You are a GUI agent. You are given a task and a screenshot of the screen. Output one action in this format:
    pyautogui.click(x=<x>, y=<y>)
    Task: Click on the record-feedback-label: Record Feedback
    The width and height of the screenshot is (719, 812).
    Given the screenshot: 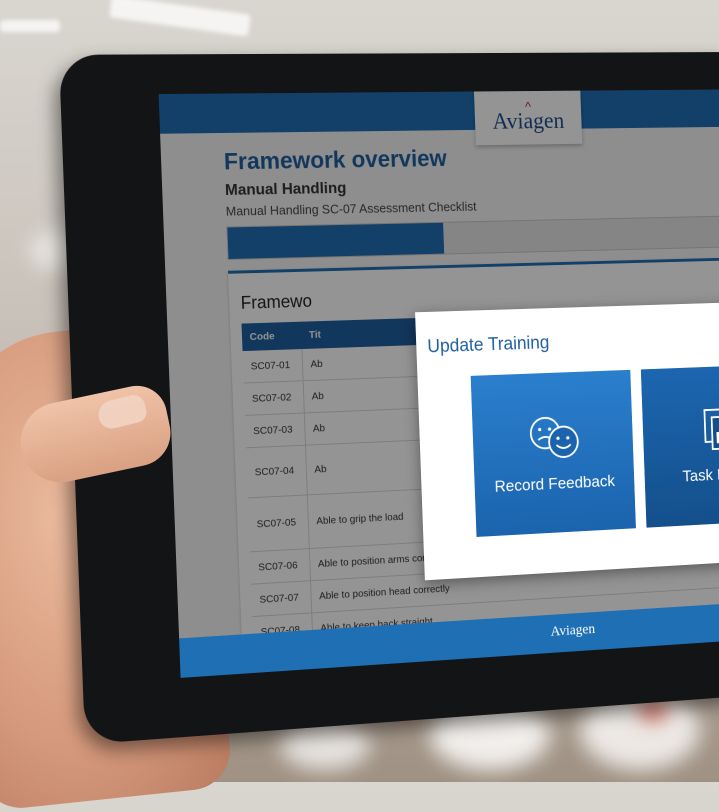 What is the action you would take?
    pyautogui.click(x=555, y=483)
    